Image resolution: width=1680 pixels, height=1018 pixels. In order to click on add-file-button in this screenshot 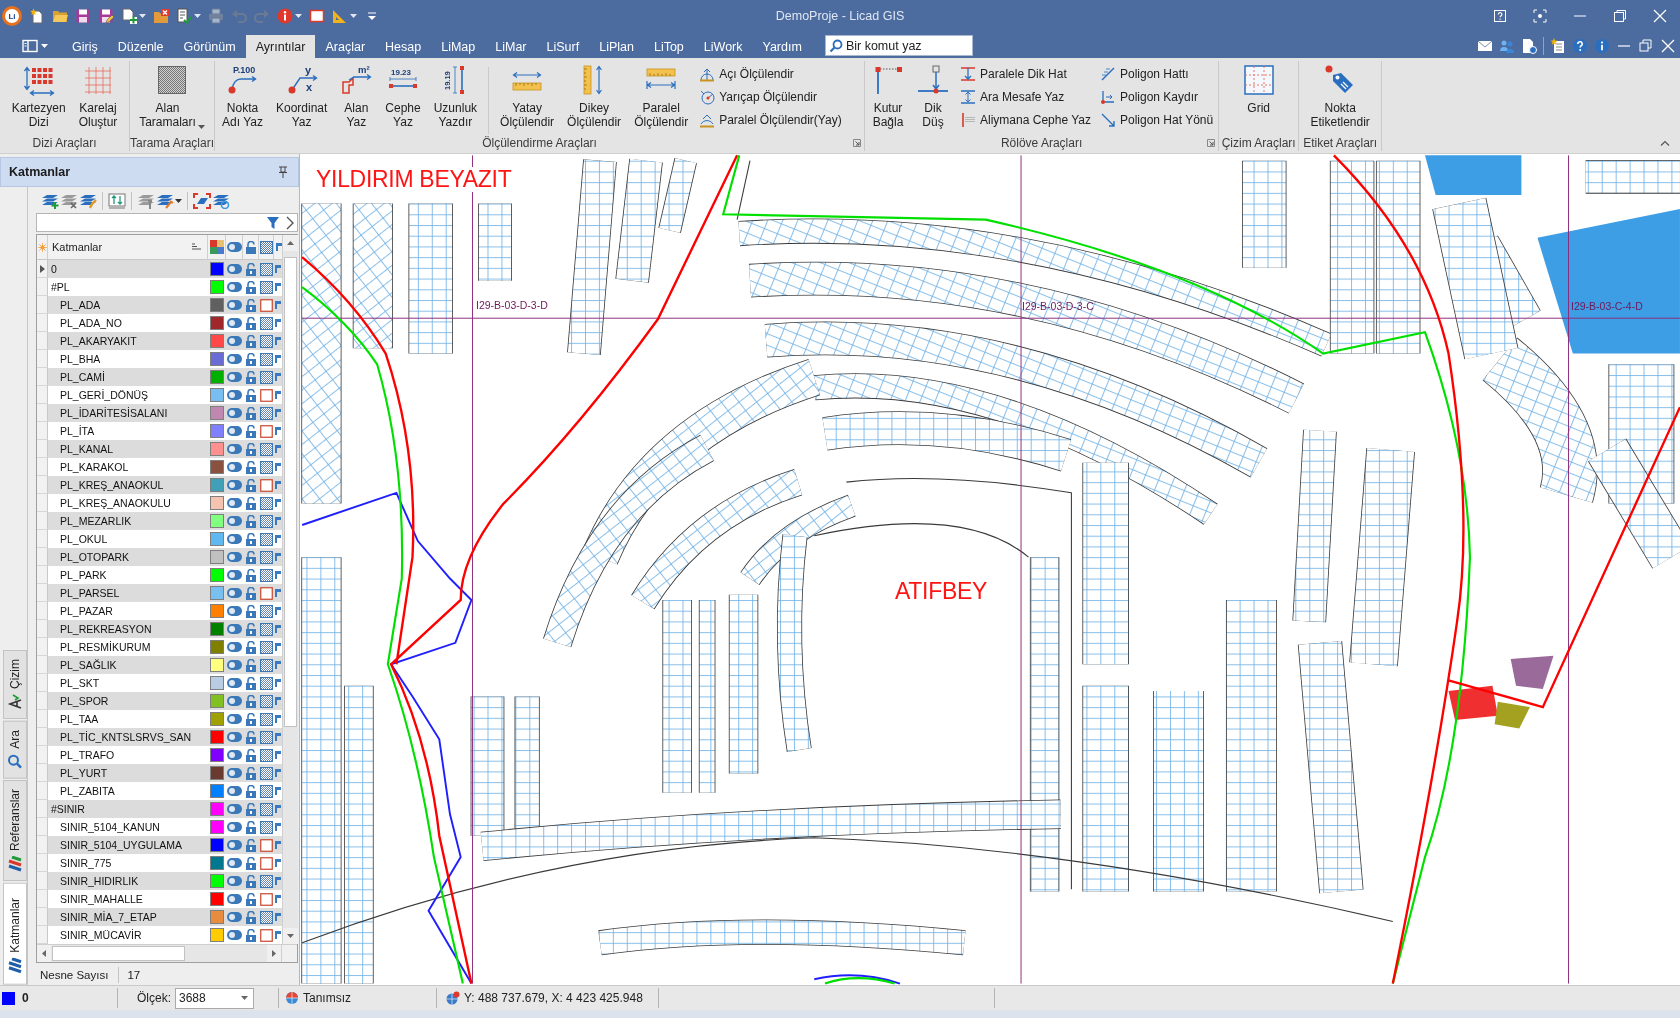, I will do `click(133, 16)`.